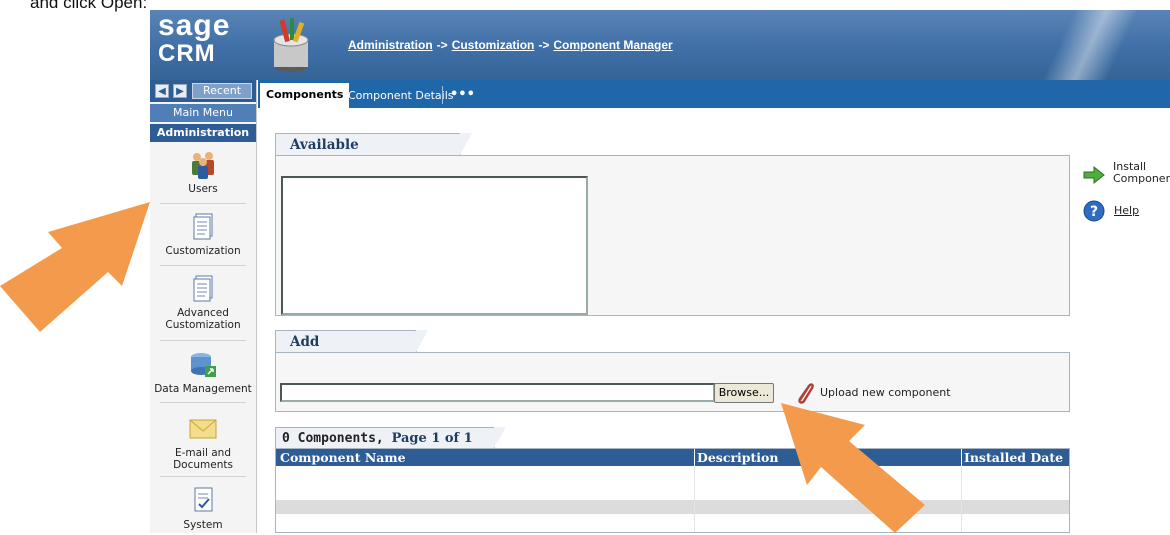 The height and width of the screenshot is (535, 1170). What do you see at coordinates (162, 91) in the screenshot?
I see `back-arrow-icon: ◀` at bounding box center [162, 91].